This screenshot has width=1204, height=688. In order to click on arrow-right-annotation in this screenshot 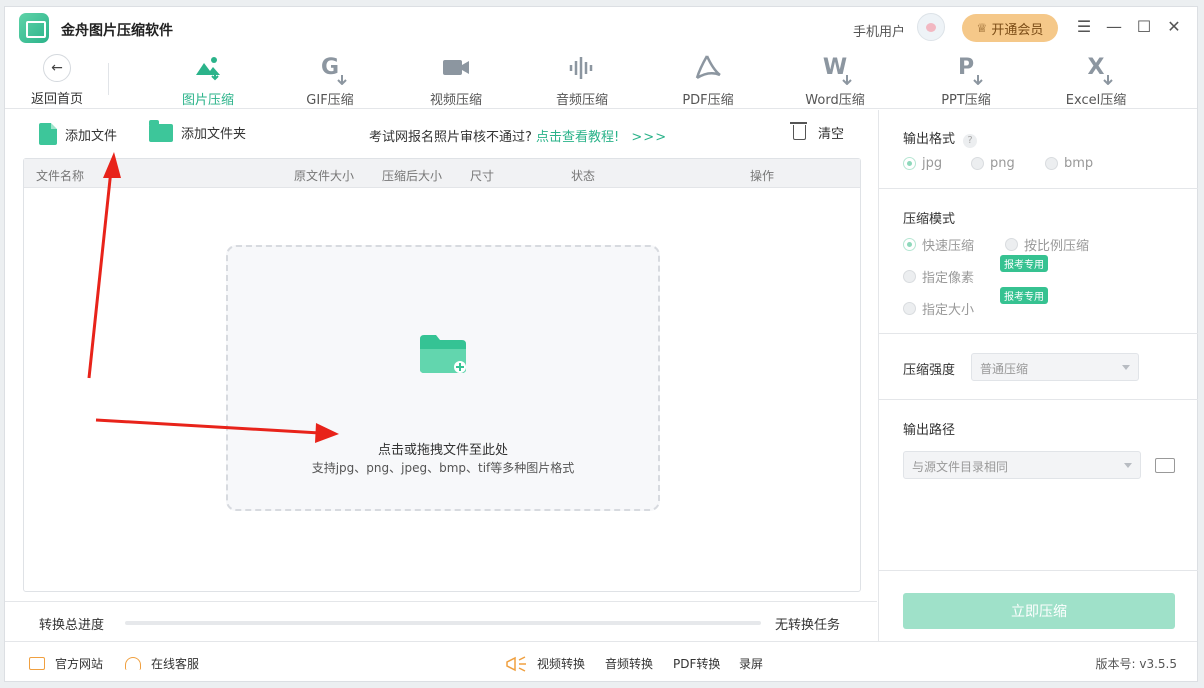, I will do `click(217, 430)`.